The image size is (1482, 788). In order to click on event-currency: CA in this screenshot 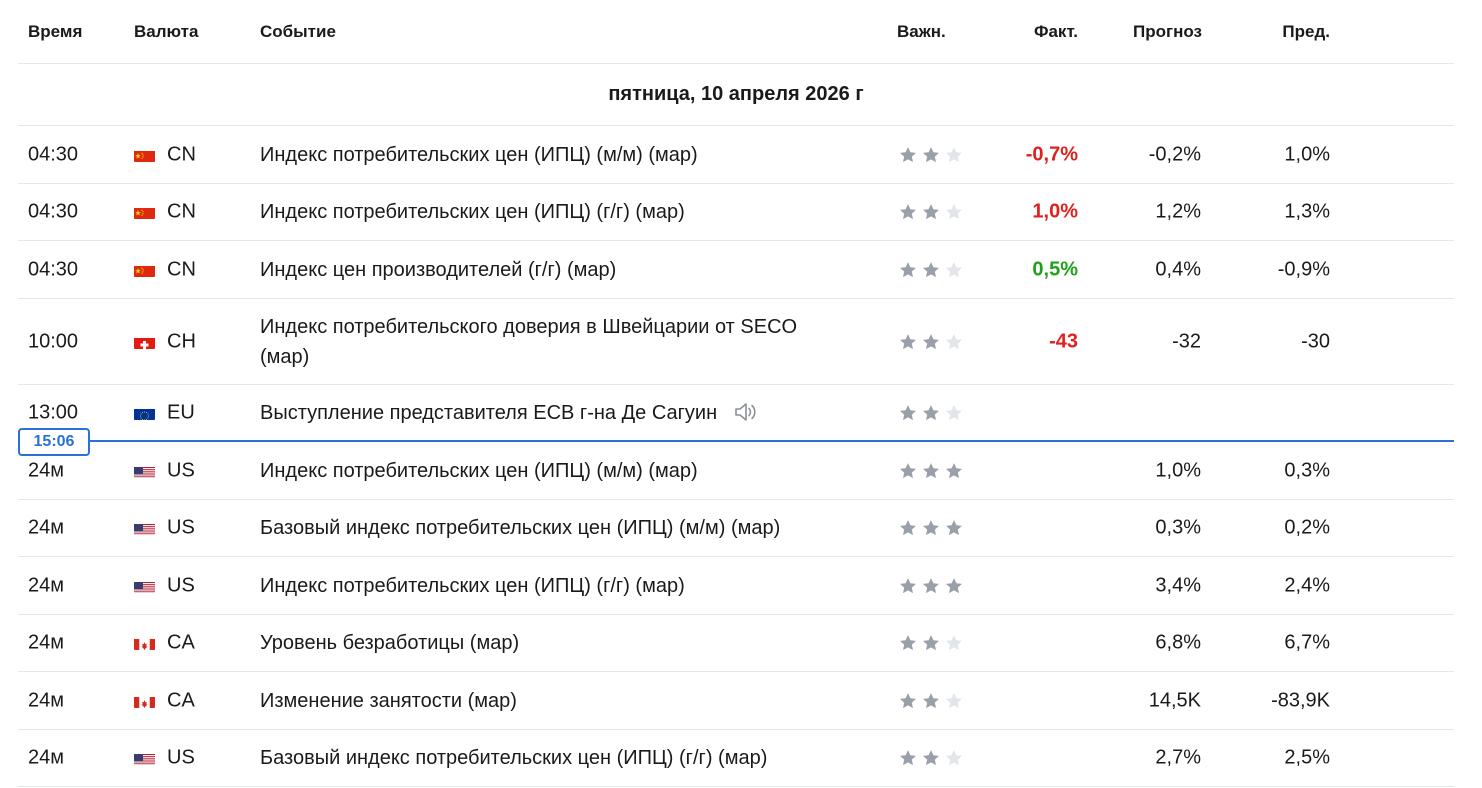, I will do `click(181, 642)`.